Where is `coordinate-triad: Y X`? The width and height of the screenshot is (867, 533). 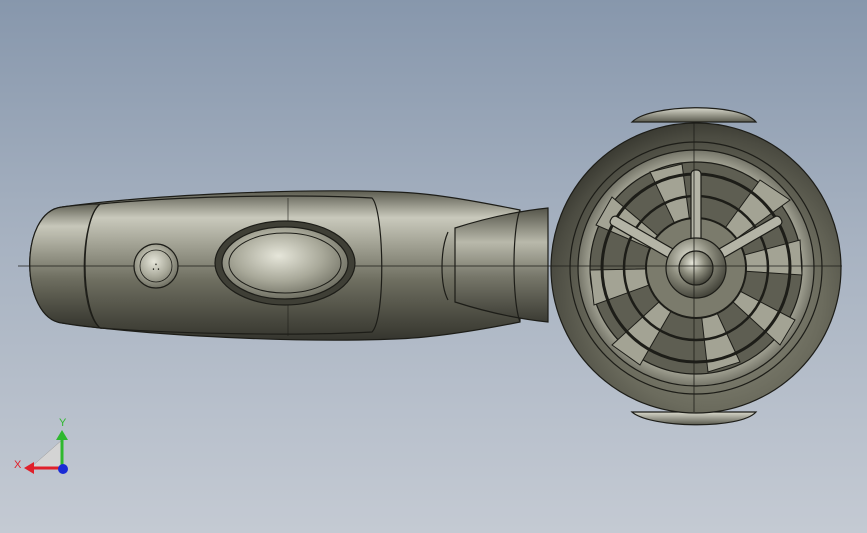
coordinate-triad: Y X is located at coordinates (41, 445).